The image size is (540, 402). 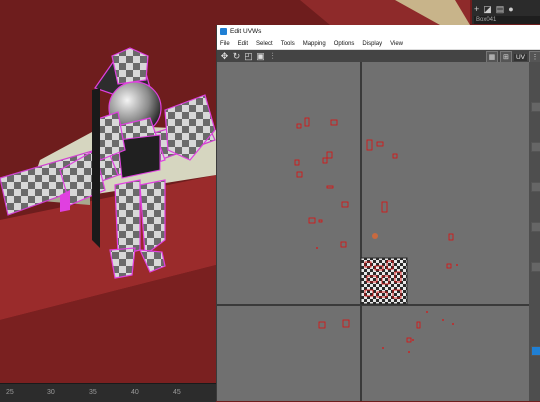 What do you see at coordinates (314, 44) in the screenshot?
I see `menu-mapping: Mapping` at bounding box center [314, 44].